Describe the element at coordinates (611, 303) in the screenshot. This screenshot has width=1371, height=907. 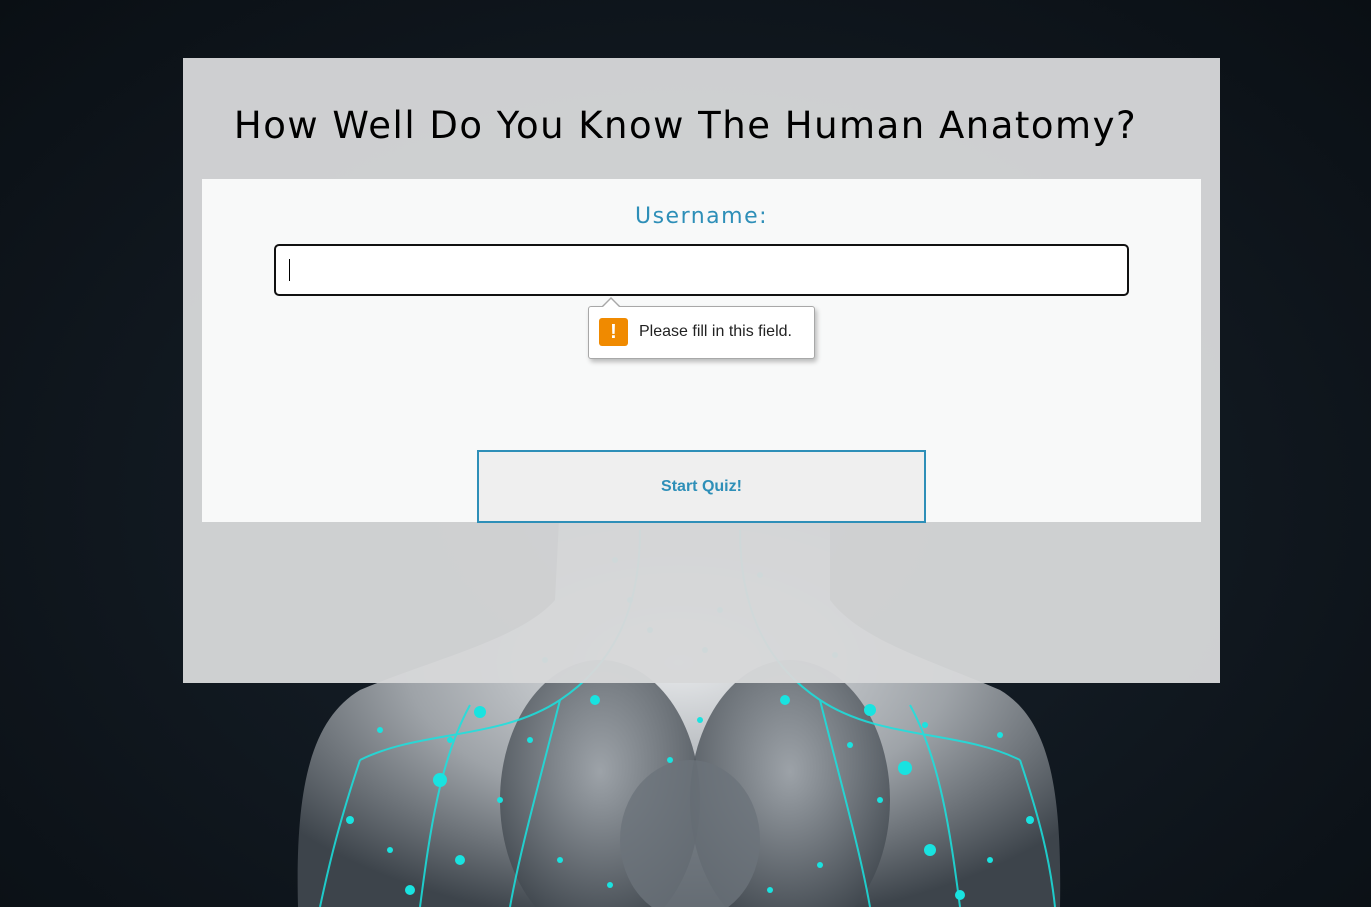
I see `validation-tooltip-arrow-inner` at that location.